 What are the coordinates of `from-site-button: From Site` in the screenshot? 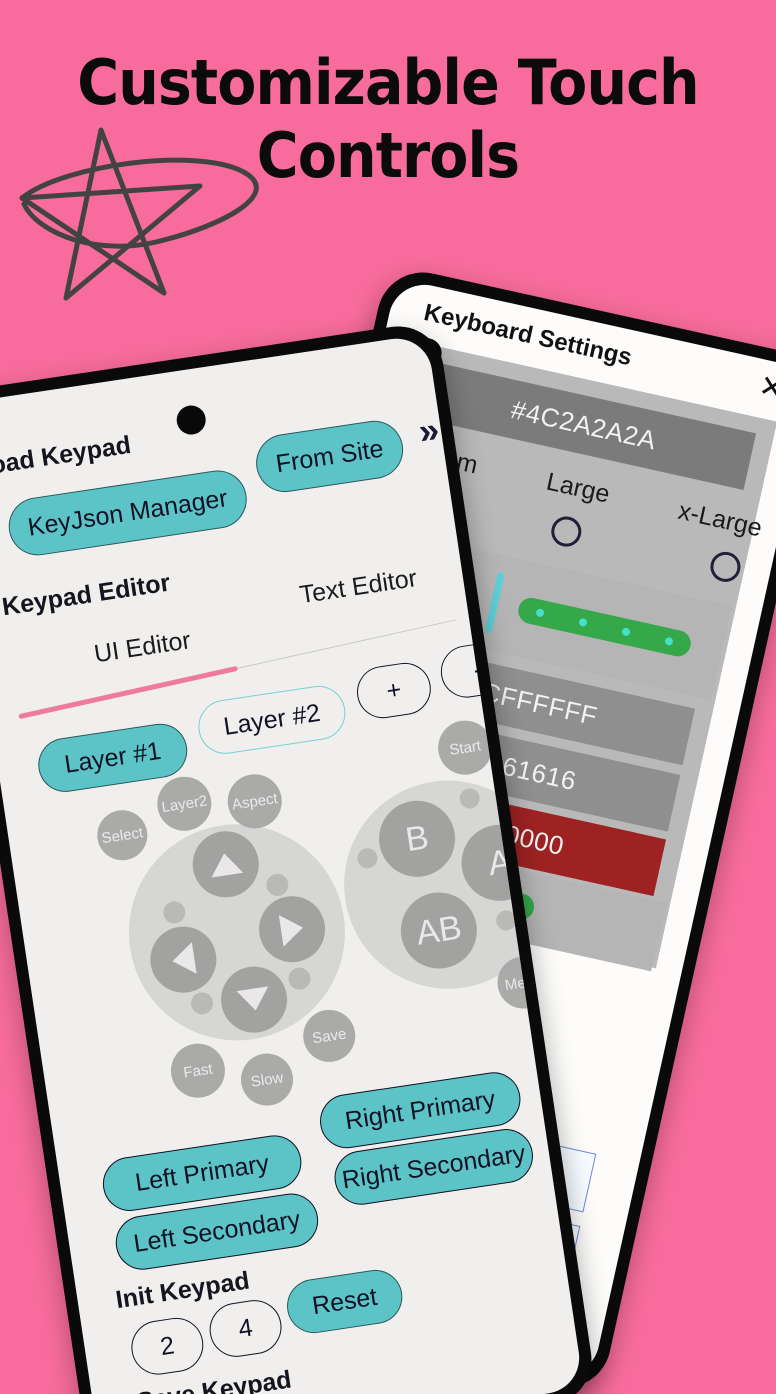 It's located at (330, 456).